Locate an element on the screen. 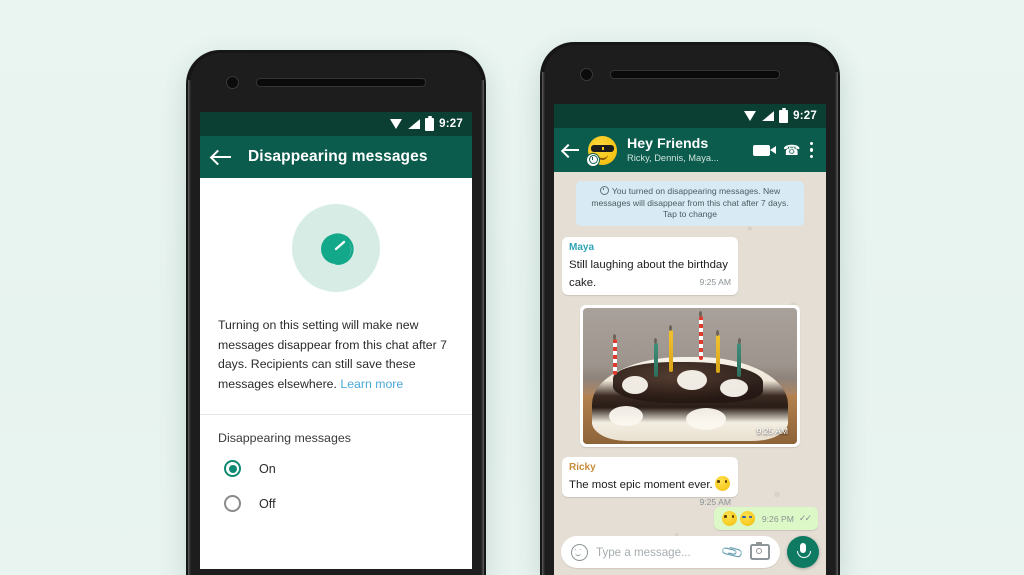  radio-button-off-icon is located at coordinates (232, 503).